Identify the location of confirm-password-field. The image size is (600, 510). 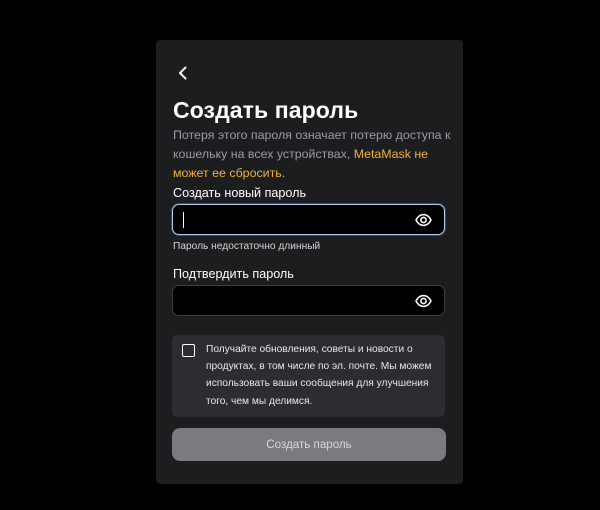
(308, 300).